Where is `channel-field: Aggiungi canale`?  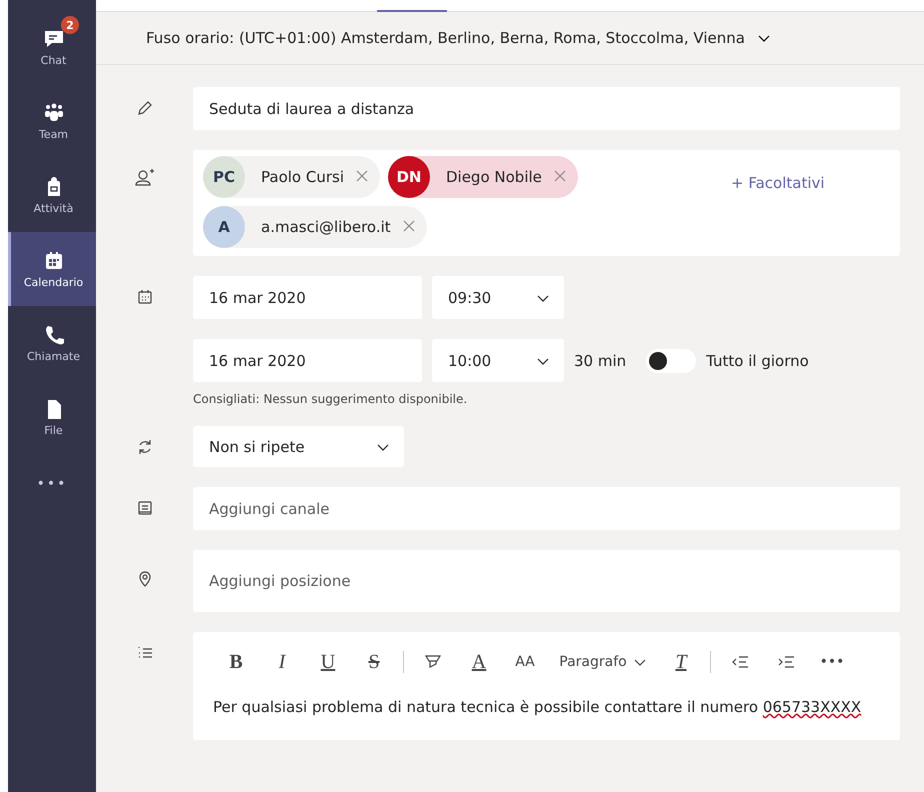
channel-field: Aggiungi canale is located at coordinates (546, 508).